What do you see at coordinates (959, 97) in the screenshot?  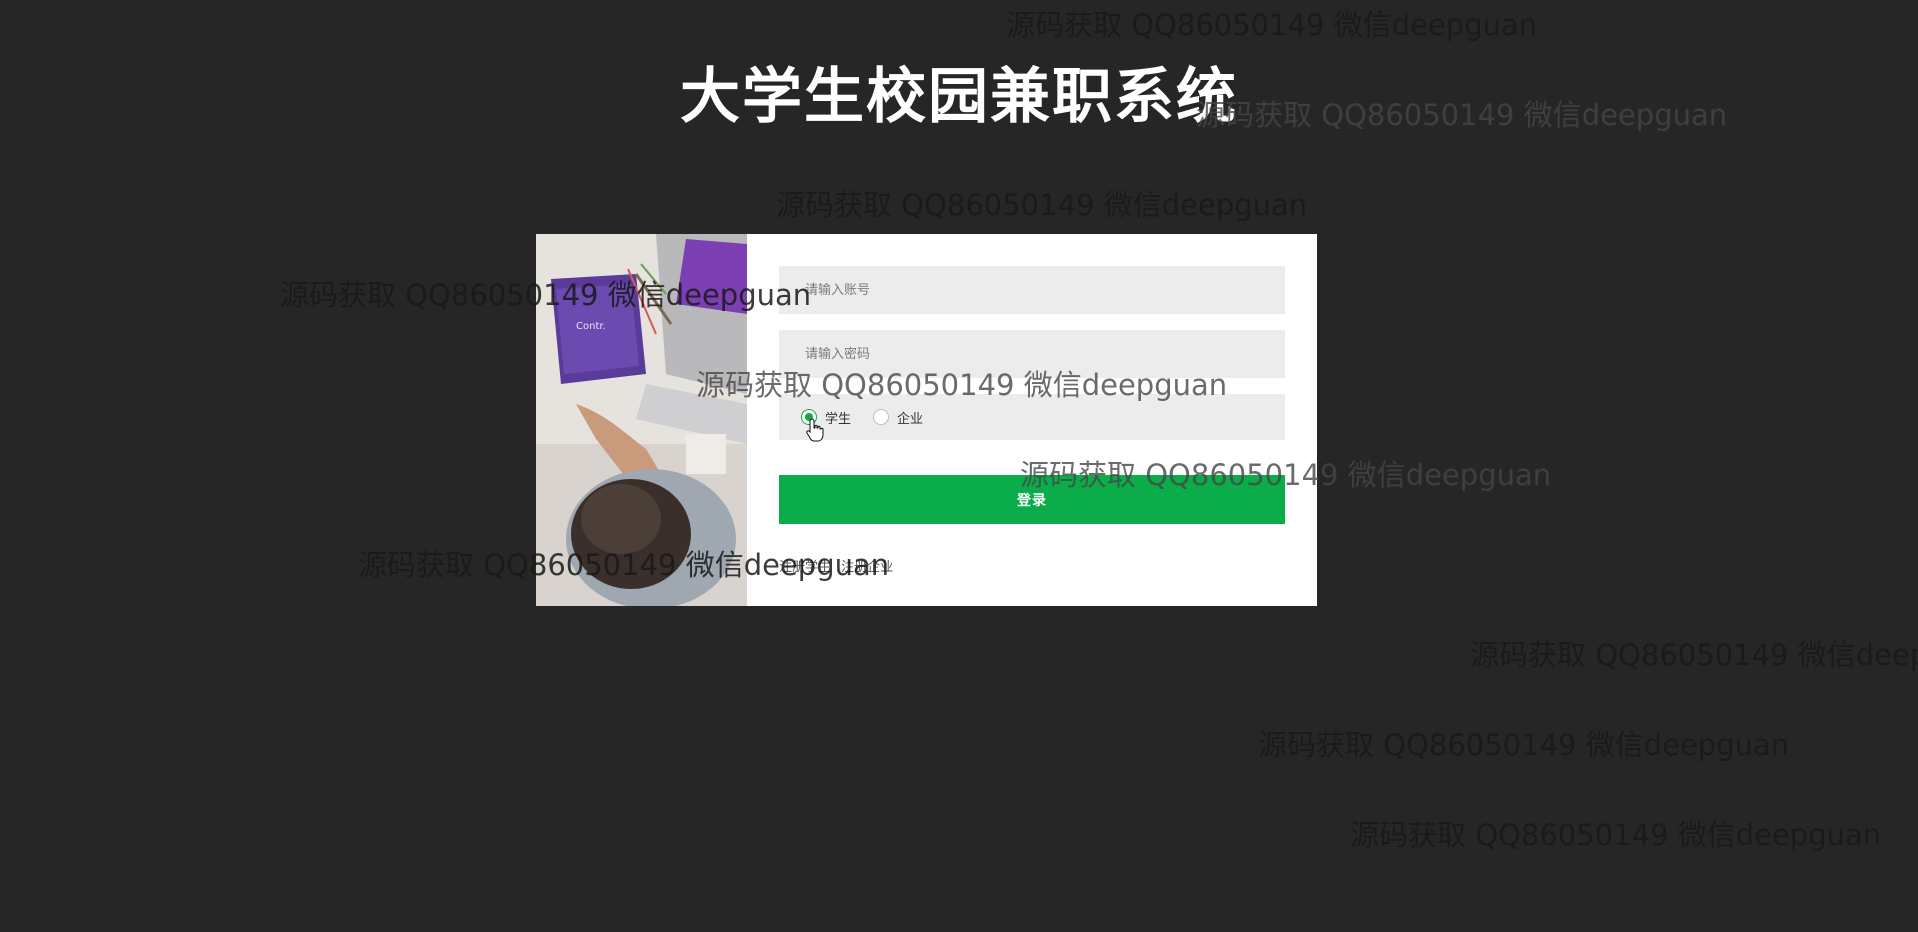 I see `page-title: 大学生校园兼职系统` at bounding box center [959, 97].